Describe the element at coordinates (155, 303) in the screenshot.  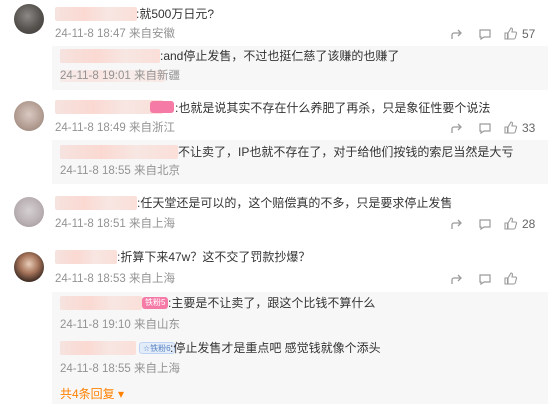
I see `fan-badge: 铁粉5` at that location.